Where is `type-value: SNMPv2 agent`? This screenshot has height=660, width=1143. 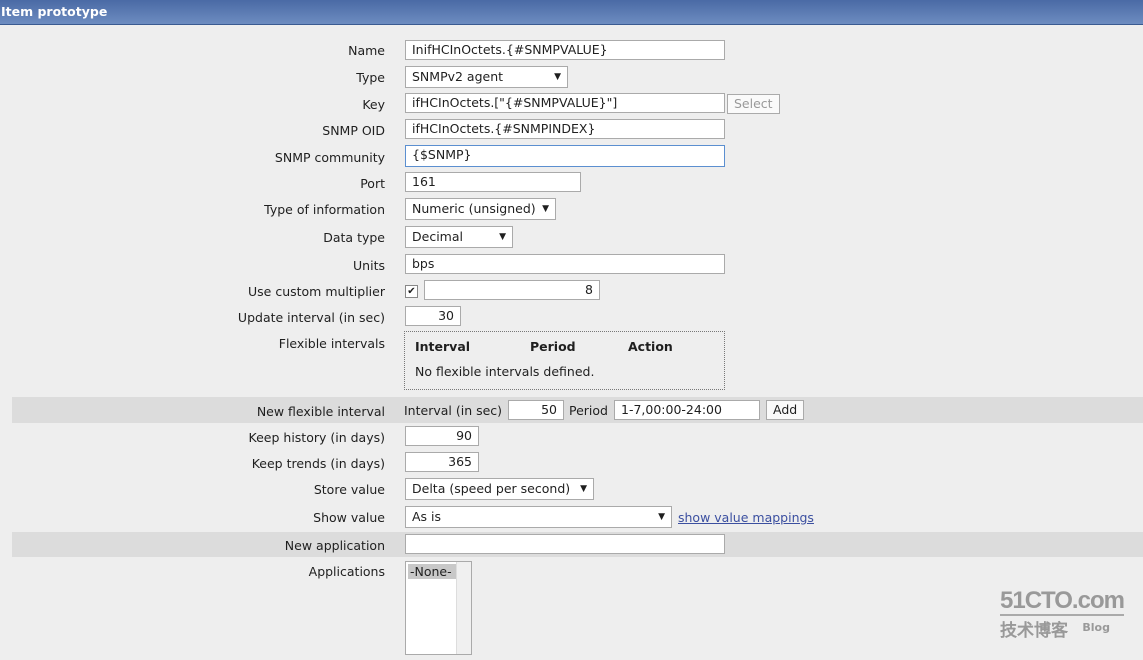 type-value: SNMPv2 agent is located at coordinates (458, 76).